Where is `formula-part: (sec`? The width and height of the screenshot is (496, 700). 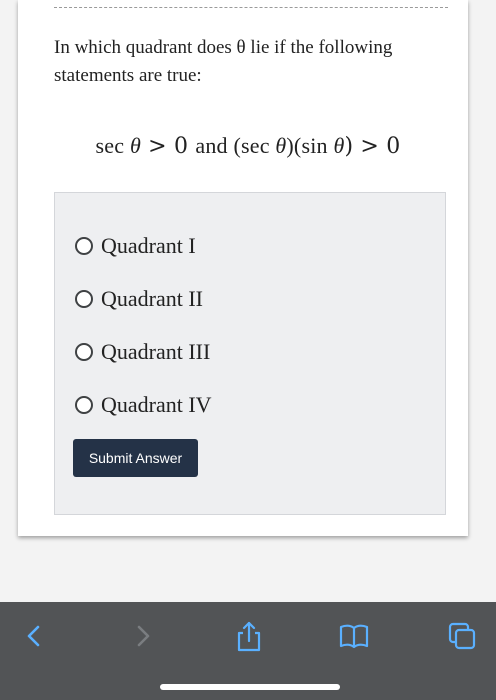
formula-part: (sec is located at coordinates (251, 145).